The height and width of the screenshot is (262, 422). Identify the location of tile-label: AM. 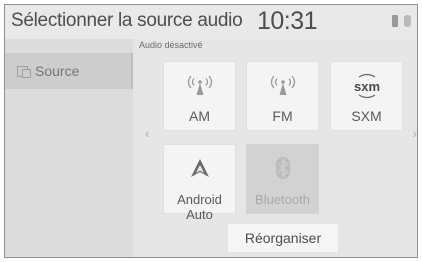
(199, 116).